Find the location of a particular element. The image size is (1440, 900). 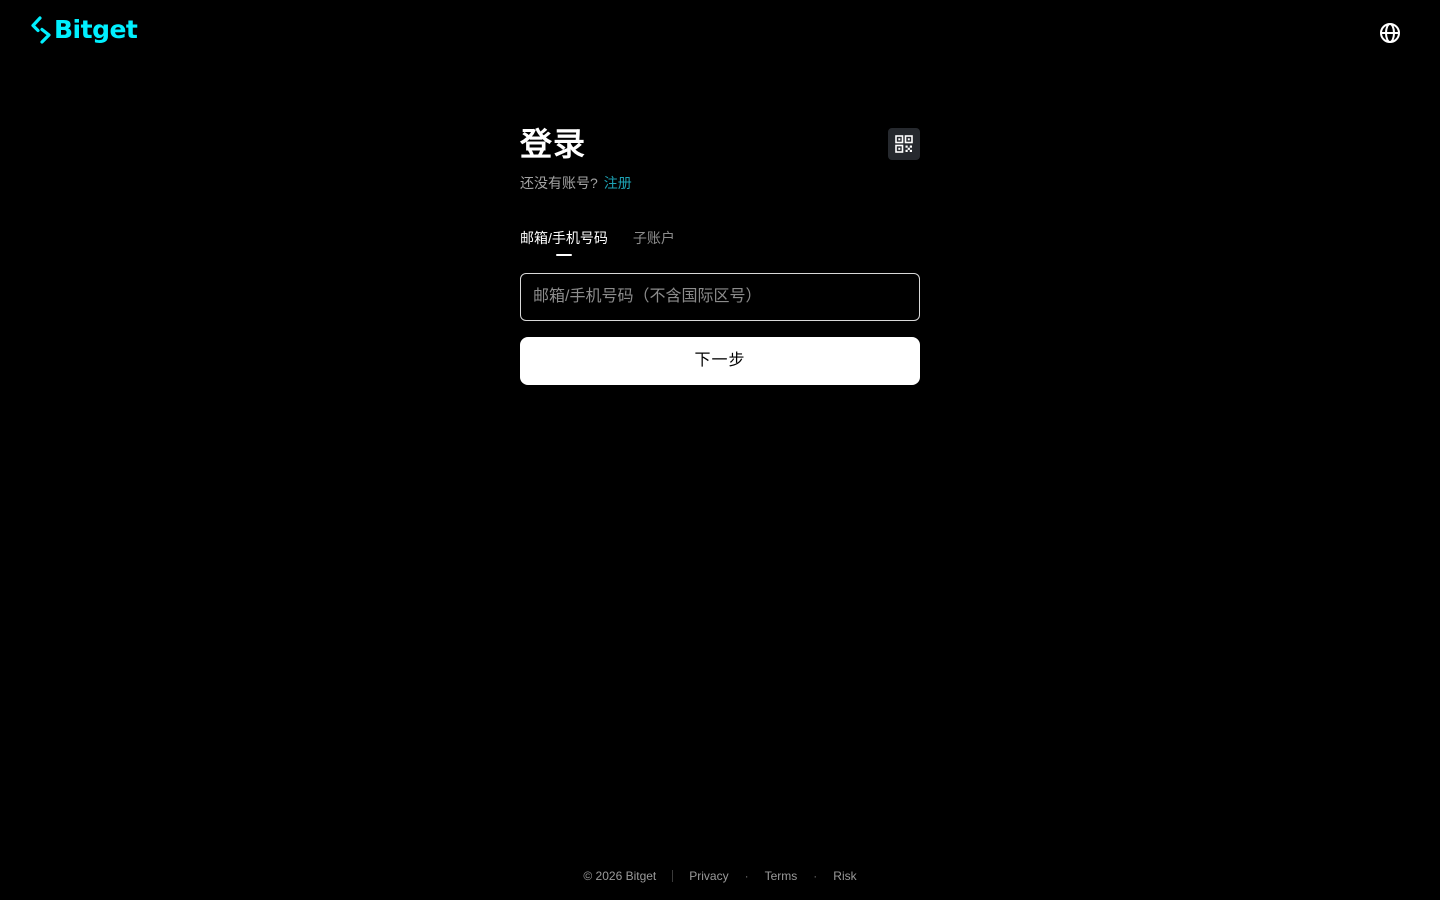

tab-sub-account: 子账户 is located at coordinates (654, 243).